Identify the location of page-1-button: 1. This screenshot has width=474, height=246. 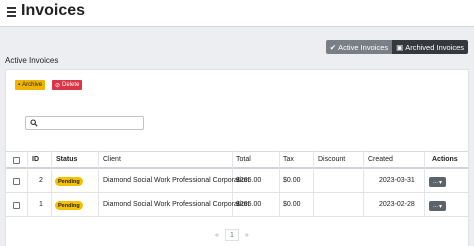
(231, 235).